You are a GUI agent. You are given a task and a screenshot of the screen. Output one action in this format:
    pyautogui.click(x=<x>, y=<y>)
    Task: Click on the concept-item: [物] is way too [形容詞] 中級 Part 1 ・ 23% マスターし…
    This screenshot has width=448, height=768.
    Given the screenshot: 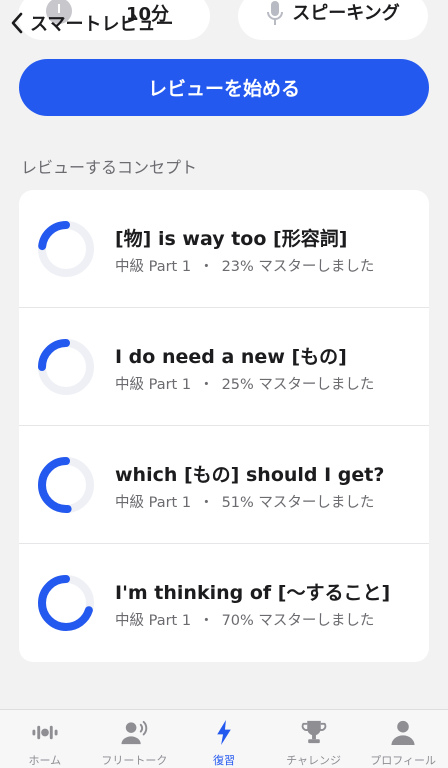 What is the action you would take?
    pyautogui.click(x=224, y=249)
    